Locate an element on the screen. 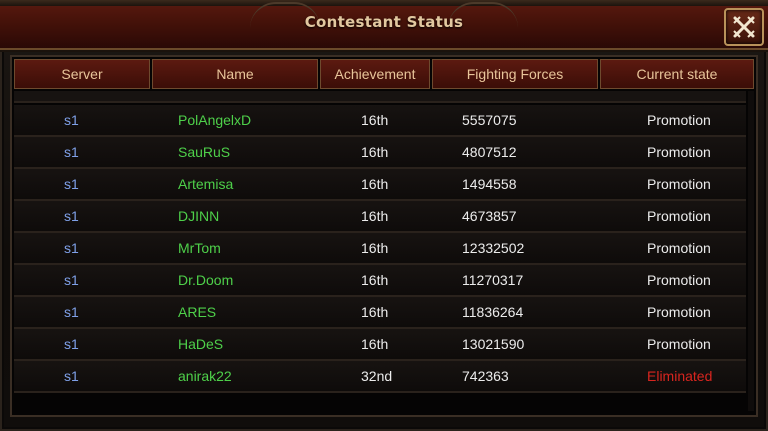 This screenshot has height=431, width=768. title-bar: Contestant Status is located at coordinates (384, 25).